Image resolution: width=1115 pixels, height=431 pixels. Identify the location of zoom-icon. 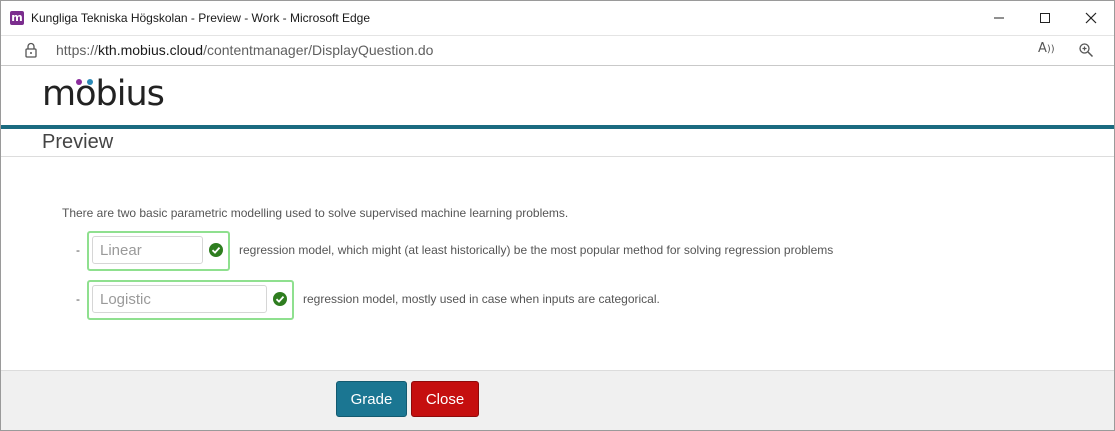
(1086, 50).